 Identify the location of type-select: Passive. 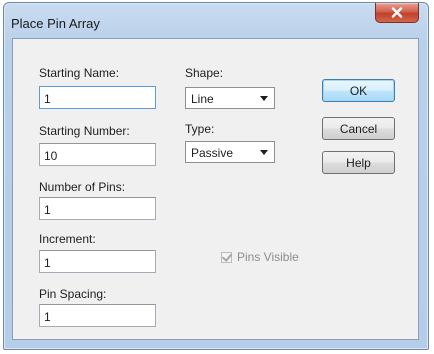
(230, 152).